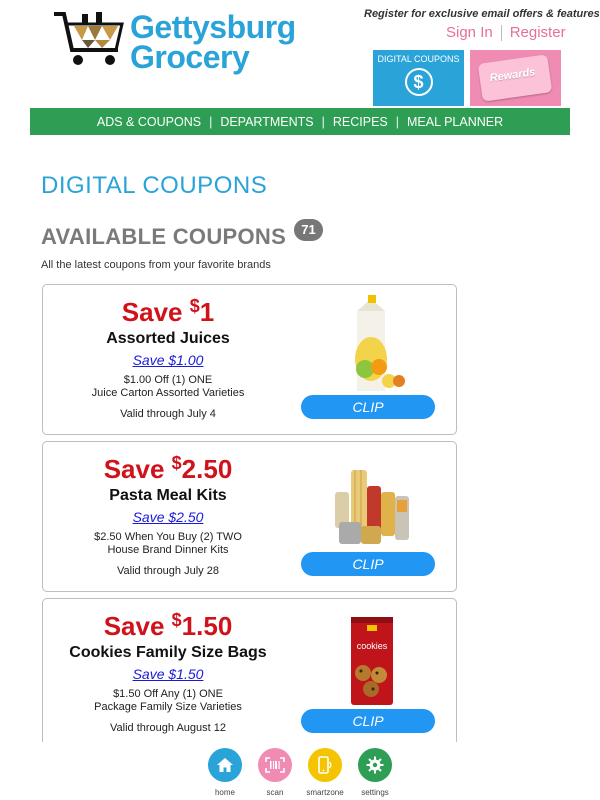 The image size is (600, 800). Describe the element at coordinates (360, 122) in the screenshot. I see `nav-item-recipes: RECIPES` at that location.